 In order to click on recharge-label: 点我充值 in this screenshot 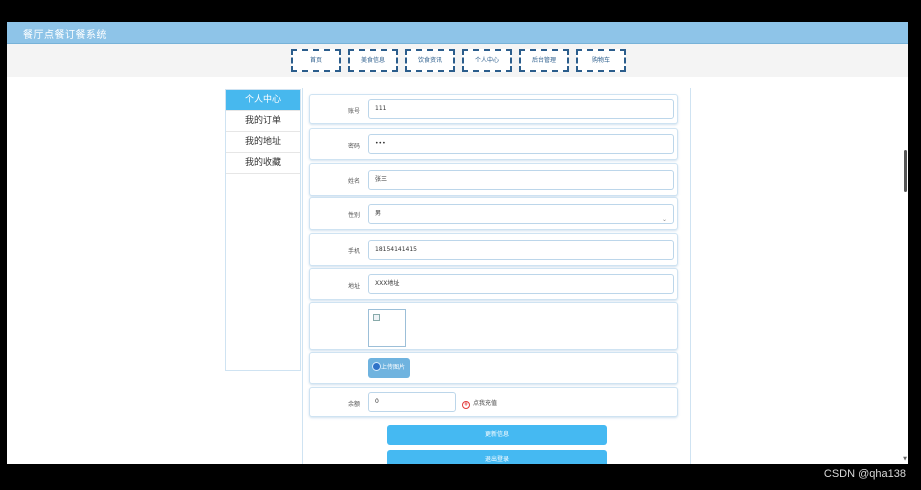, I will do `click(485, 403)`.